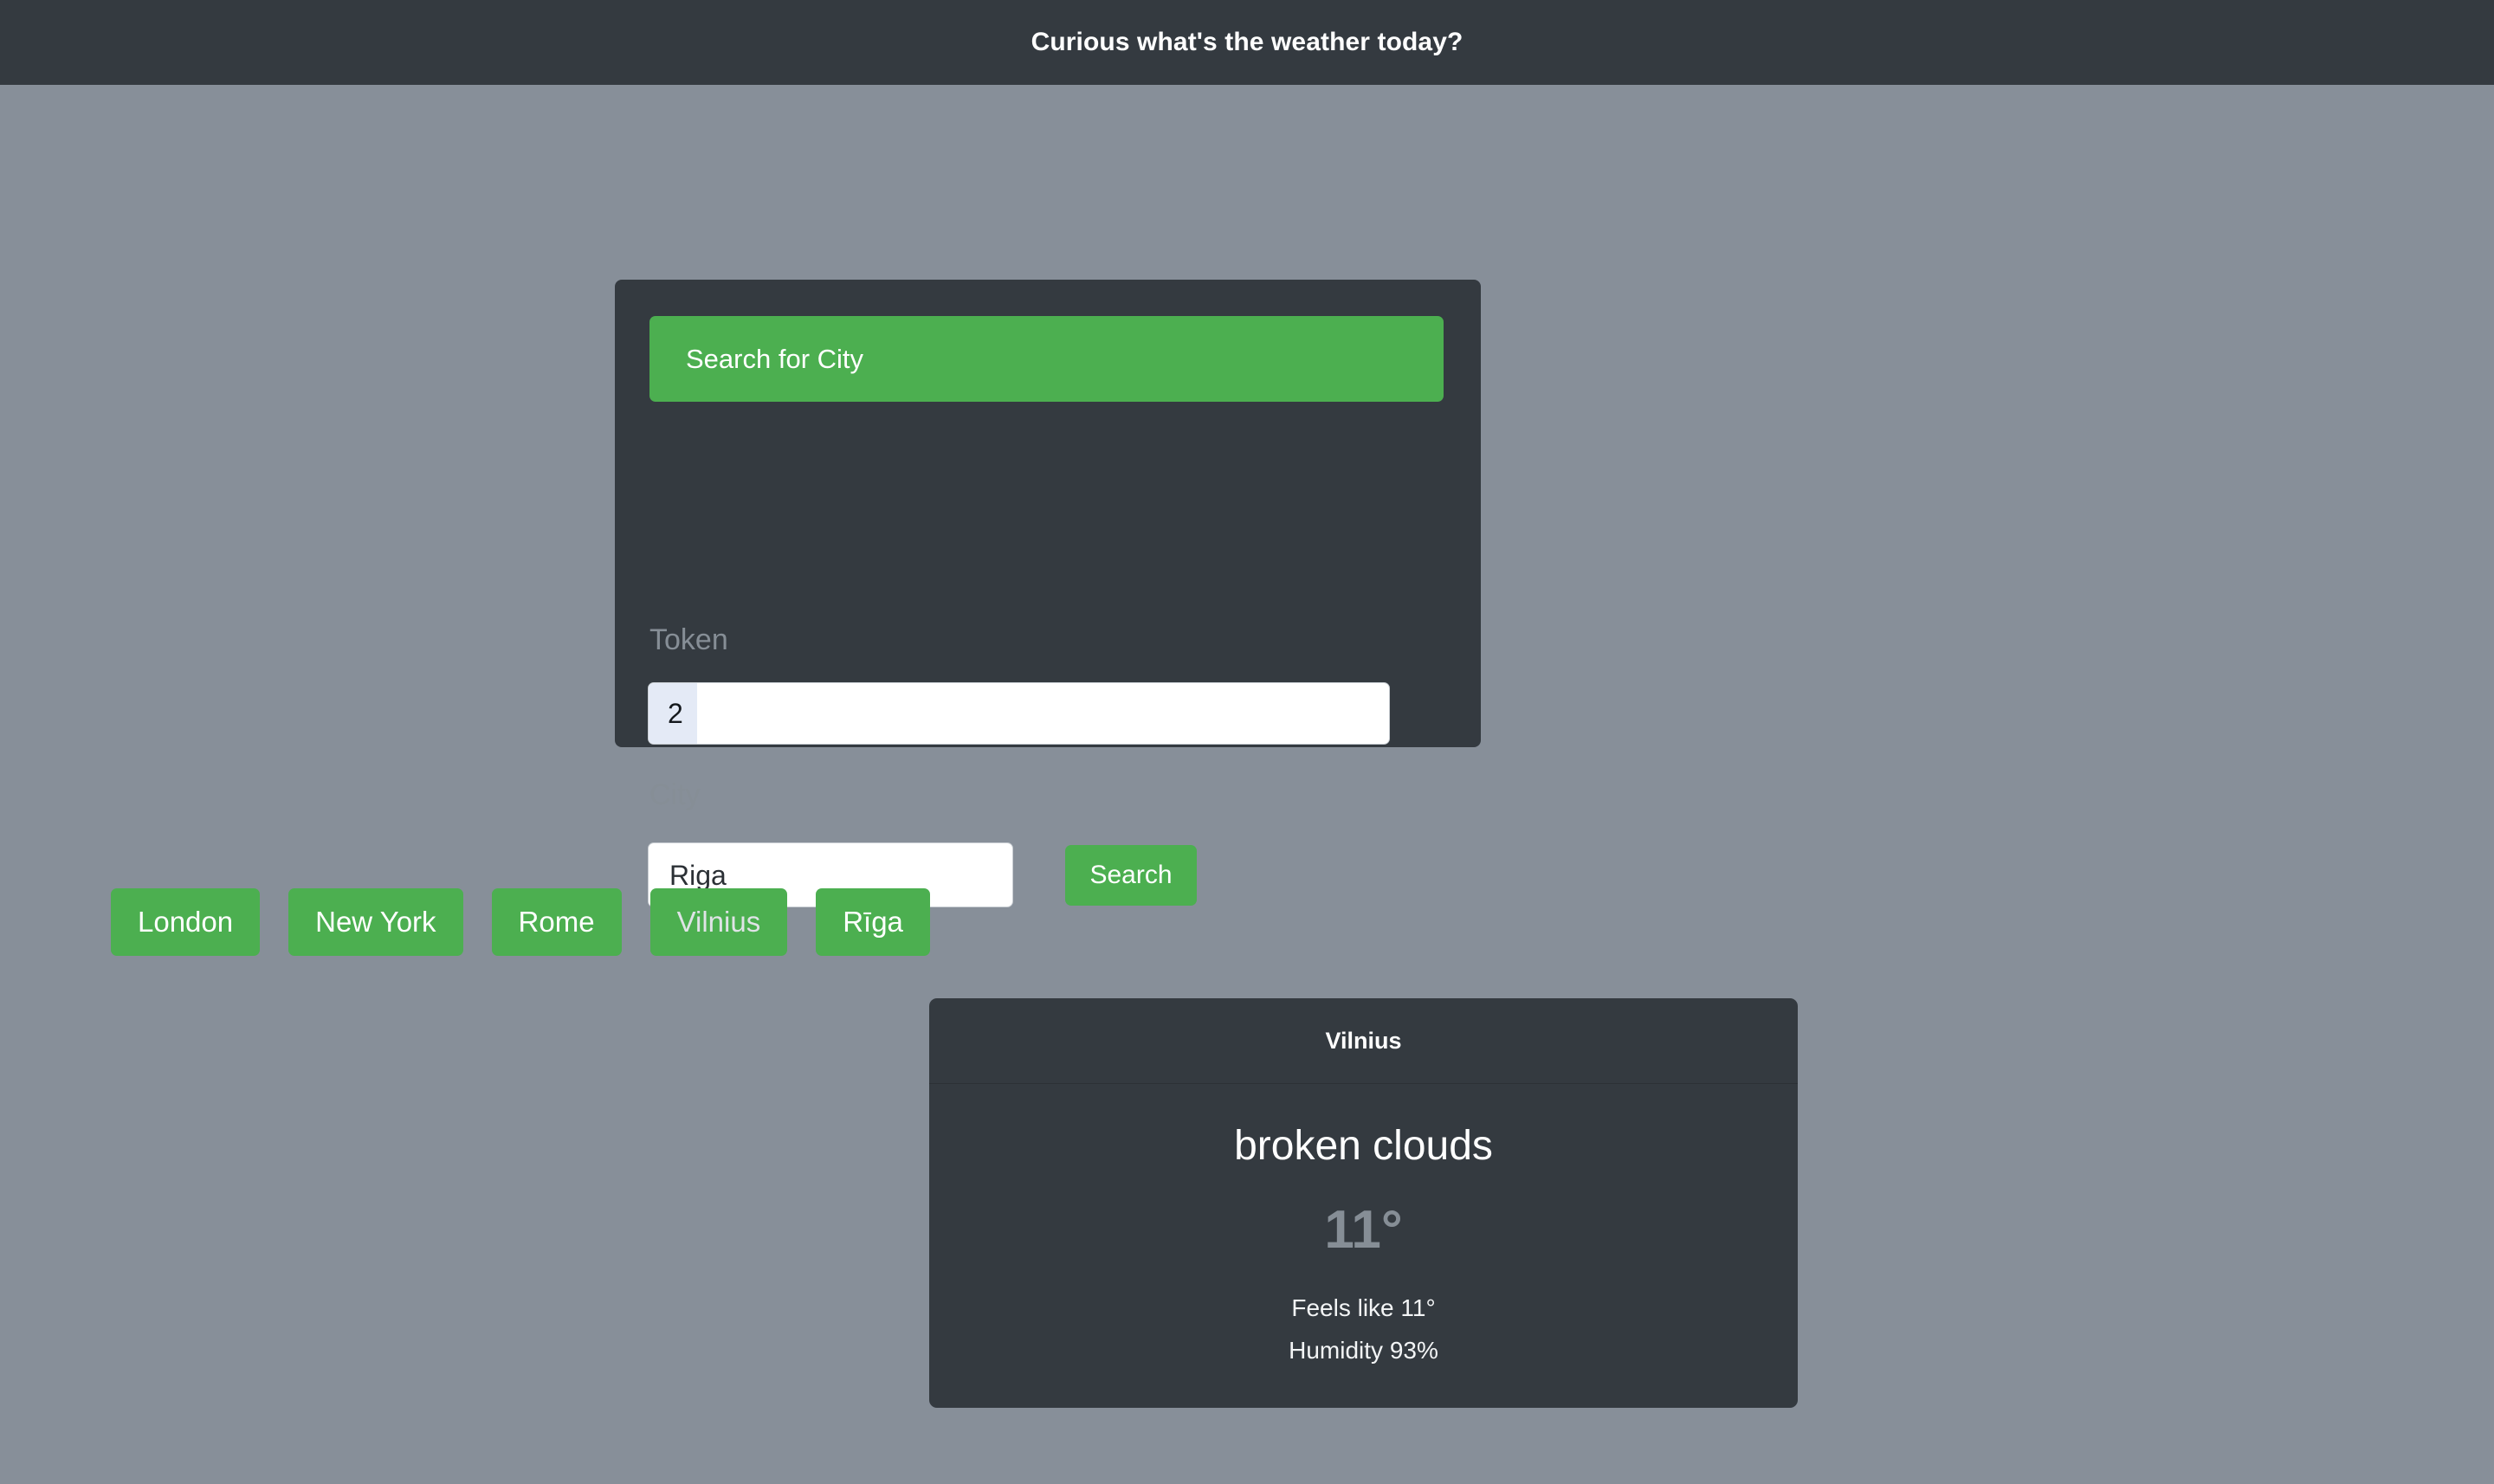  Describe the element at coordinates (676, 713) in the screenshot. I see `token-input-value: 2` at that location.